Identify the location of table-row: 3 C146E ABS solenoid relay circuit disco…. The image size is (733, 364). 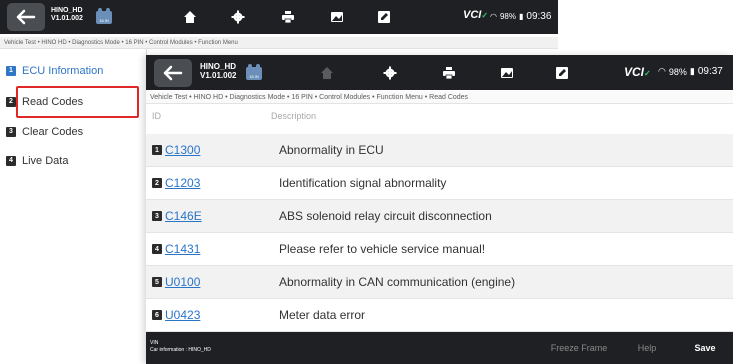
(439, 216).